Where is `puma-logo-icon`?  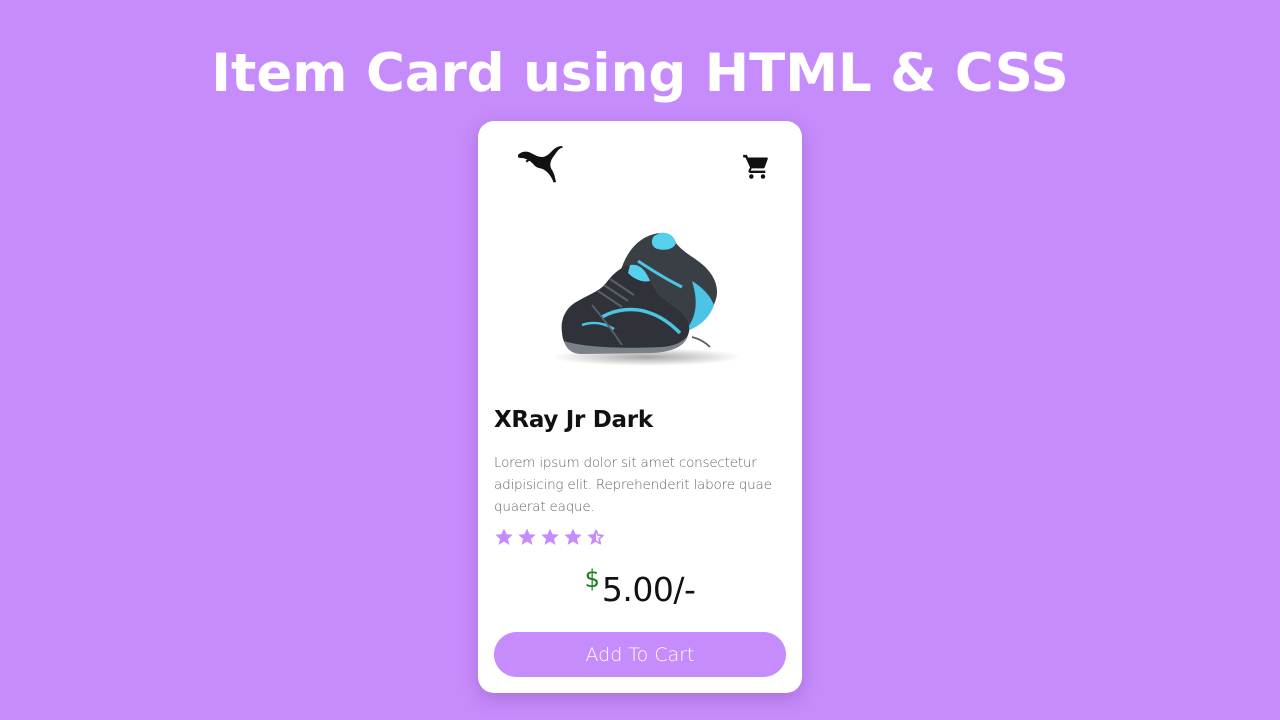 puma-logo-icon is located at coordinates (540, 164).